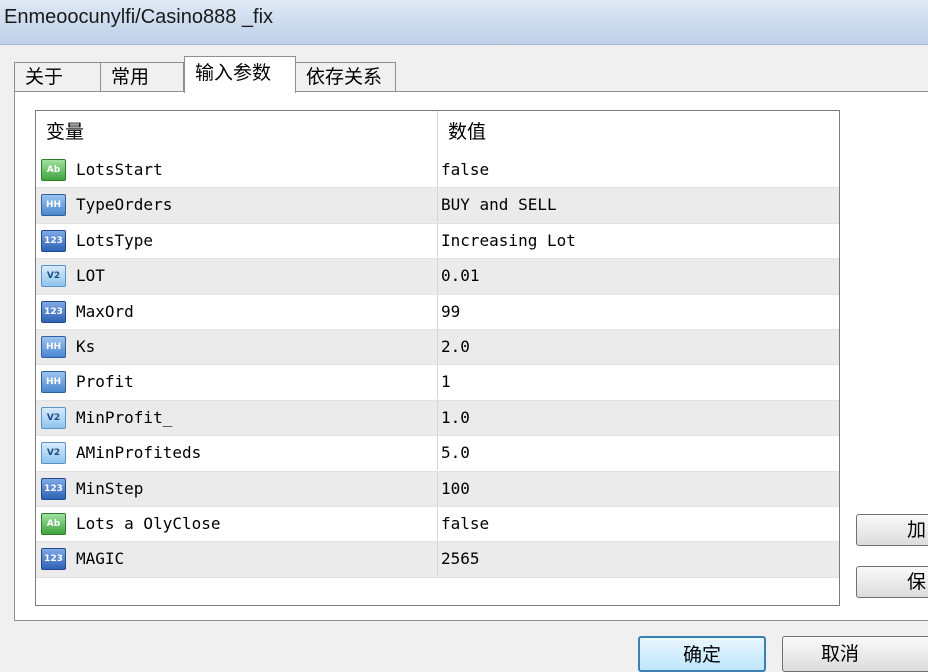  I want to click on column-header-variable: 变量, so click(237, 132).